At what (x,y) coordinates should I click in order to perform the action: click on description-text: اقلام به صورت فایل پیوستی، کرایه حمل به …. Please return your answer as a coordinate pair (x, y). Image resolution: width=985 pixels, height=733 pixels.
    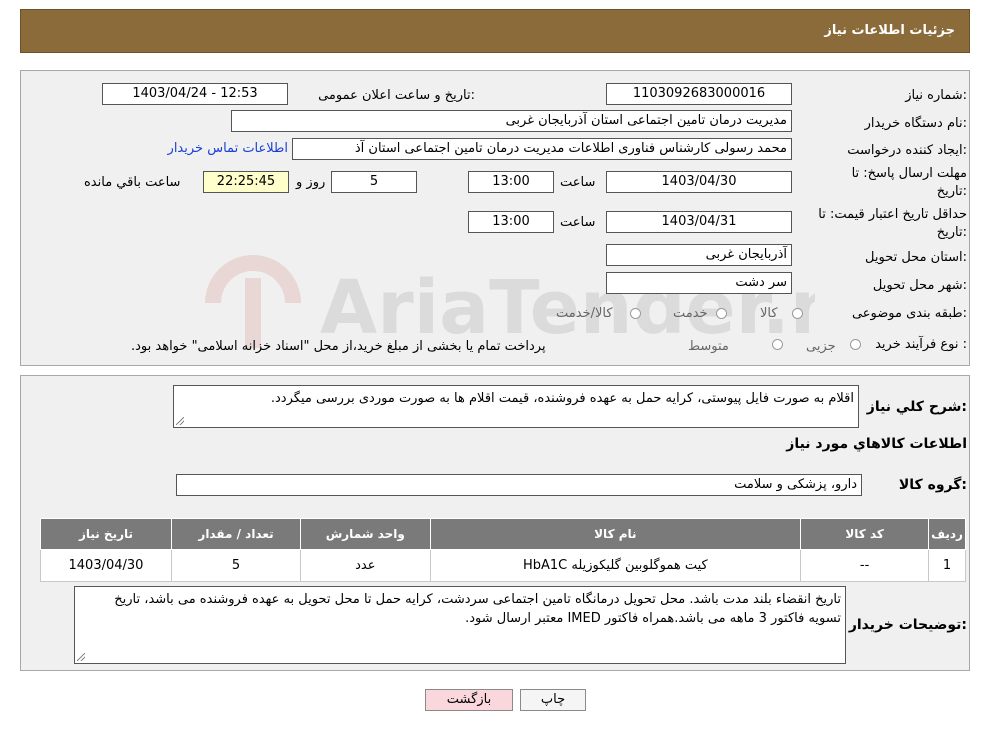
    Looking at the image, I should click on (562, 398).